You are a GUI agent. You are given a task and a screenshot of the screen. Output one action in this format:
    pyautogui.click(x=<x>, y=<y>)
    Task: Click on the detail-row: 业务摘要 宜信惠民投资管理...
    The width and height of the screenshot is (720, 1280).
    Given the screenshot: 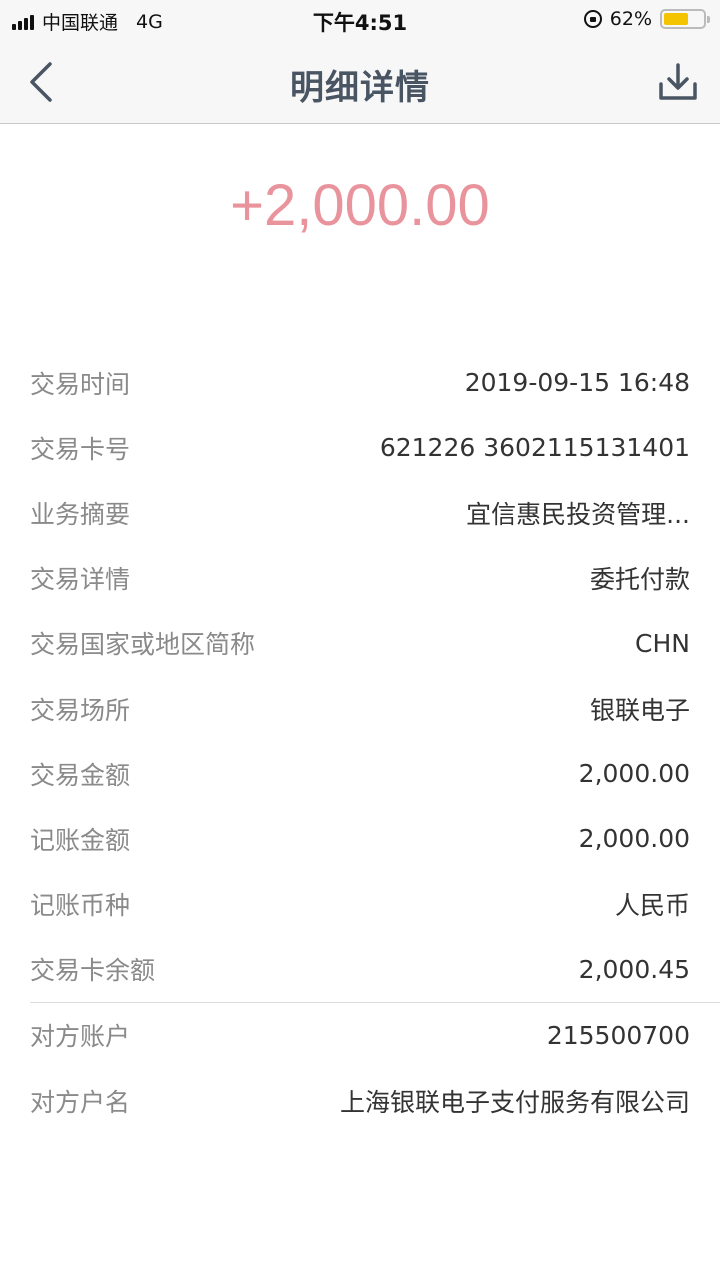 What is the action you would take?
    pyautogui.click(x=360, y=512)
    